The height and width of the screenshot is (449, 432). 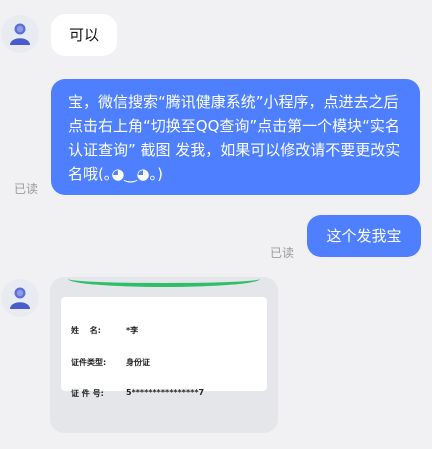 I want to click on id-number-value: 5****************7, so click(x=165, y=392).